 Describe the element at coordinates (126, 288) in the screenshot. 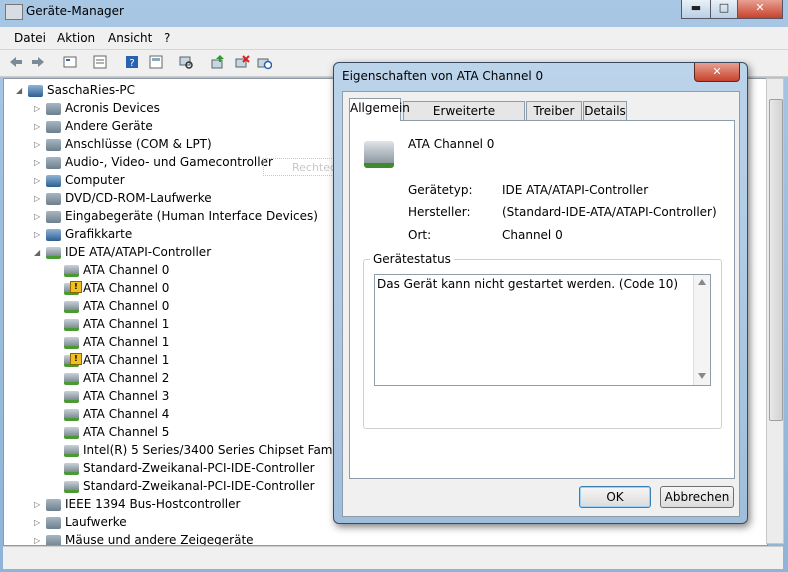

I see `tree-child-label: ATA Channel 0` at that location.